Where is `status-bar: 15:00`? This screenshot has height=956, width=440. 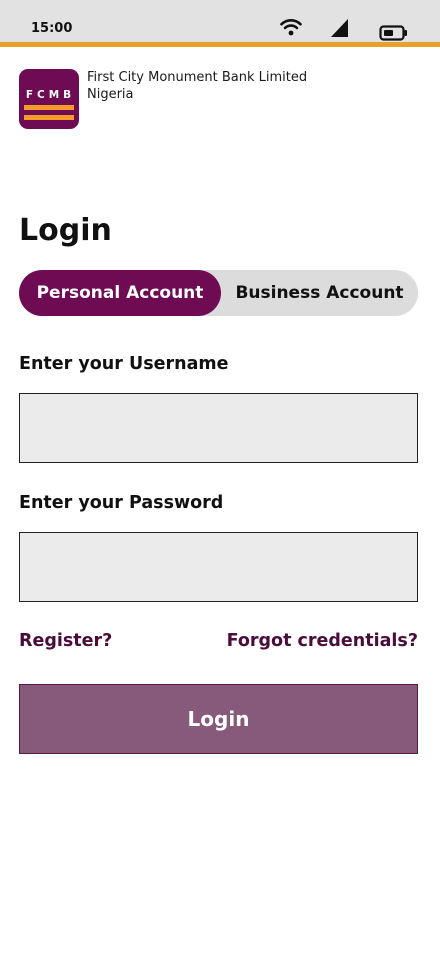
status-bar: 15:00 is located at coordinates (220, 23).